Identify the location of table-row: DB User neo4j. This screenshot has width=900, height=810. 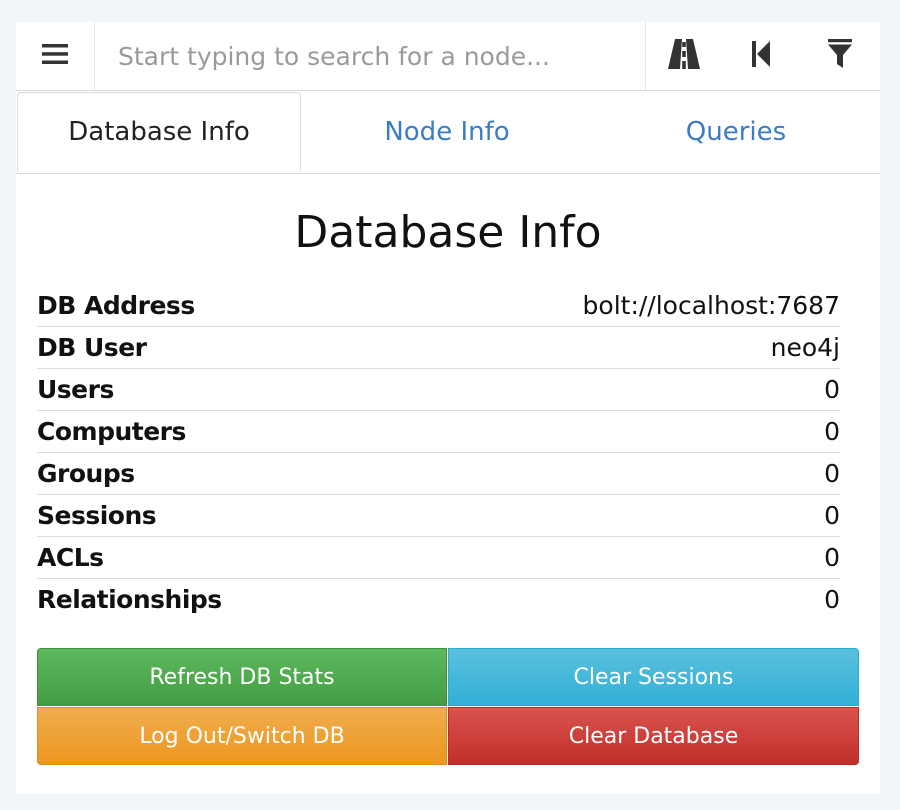
(438, 347).